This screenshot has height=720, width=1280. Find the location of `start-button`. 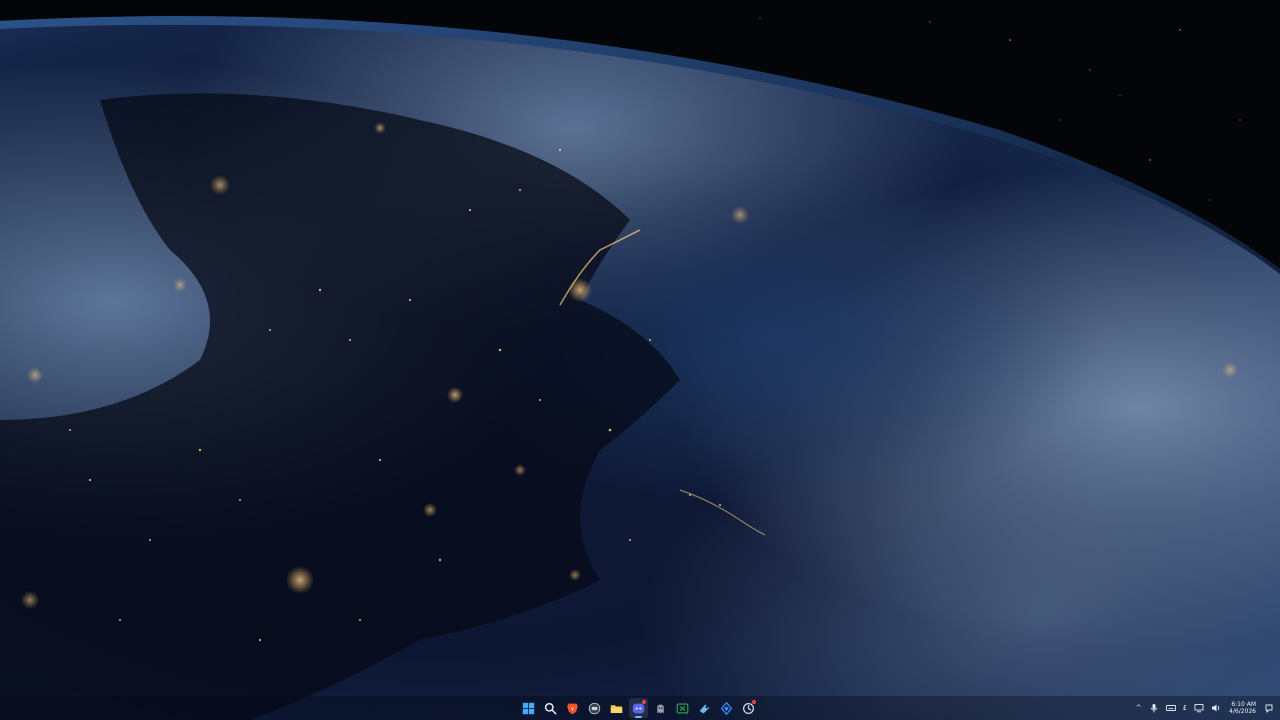

start-button is located at coordinates (528, 708).